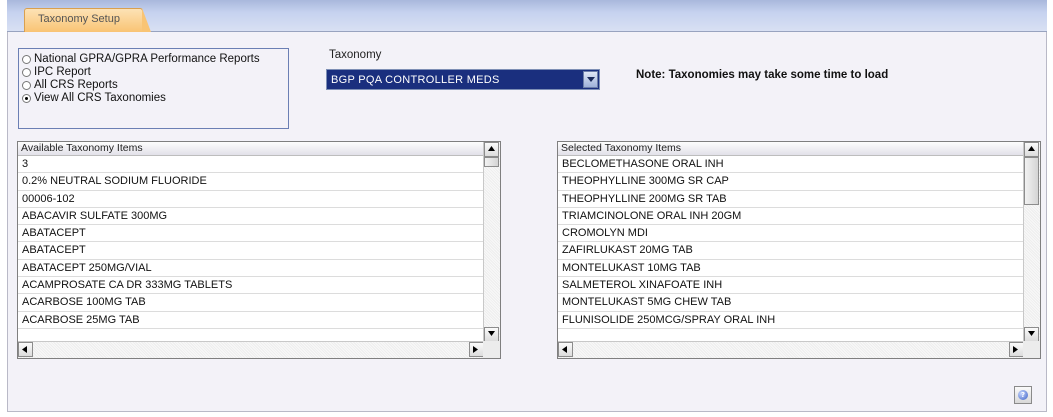 The image size is (1053, 417). What do you see at coordinates (251, 286) in the screenshot?
I see `list-item: ACAMPROSATE CA DR 333MG TABLETS` at bounding box center [251, 286].